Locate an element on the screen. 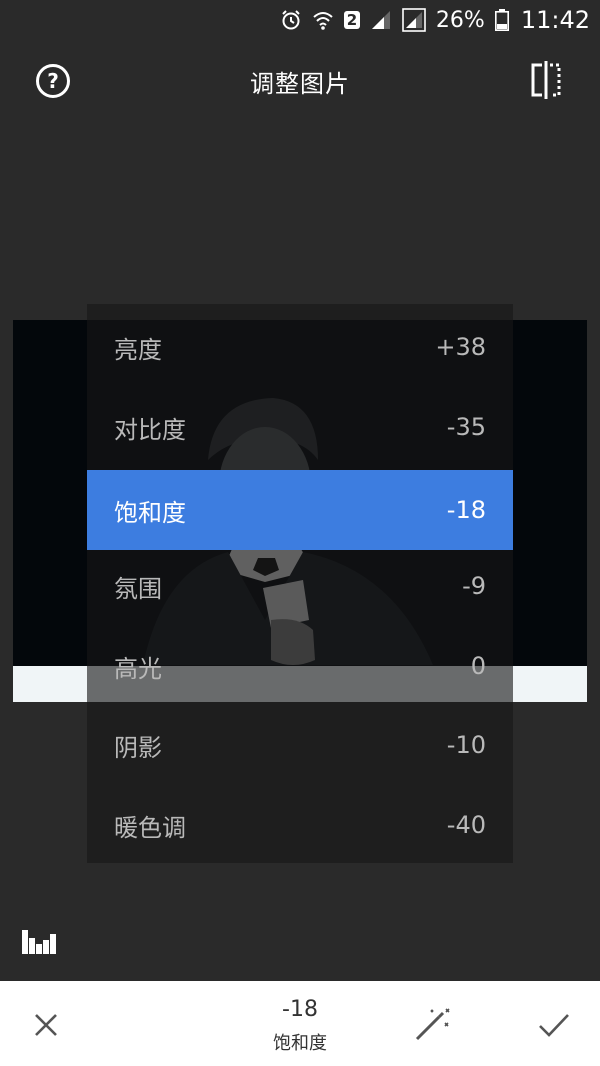  checkmark-icon is located at coordinates (554, 1025).